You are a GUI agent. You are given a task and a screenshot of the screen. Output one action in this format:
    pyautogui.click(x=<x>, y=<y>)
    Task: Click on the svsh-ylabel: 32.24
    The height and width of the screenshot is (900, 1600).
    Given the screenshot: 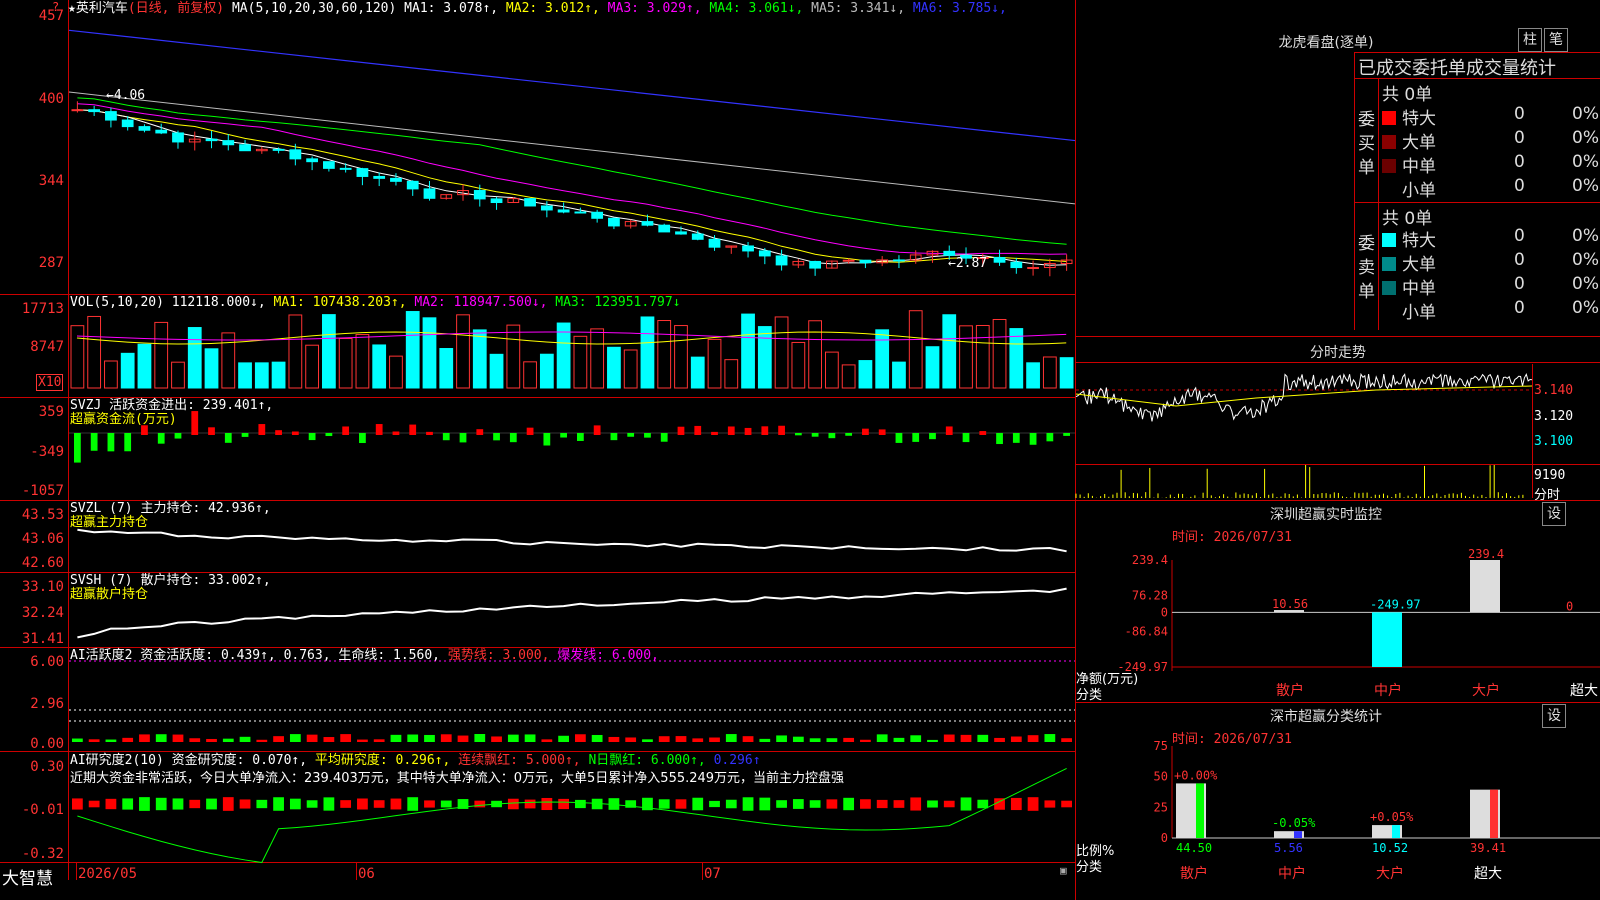 What is the action you would take?
    pyautogui.click(x=42, y=613)
    